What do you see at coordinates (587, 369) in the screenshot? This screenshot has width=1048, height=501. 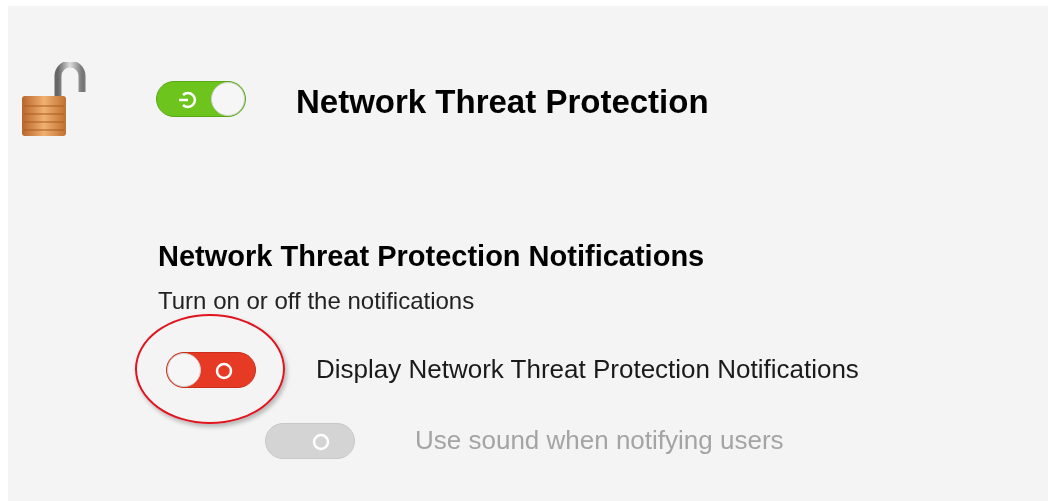 I see `option-label: Display Network Threat Protection Notifications` at bounding box center [587, 369].